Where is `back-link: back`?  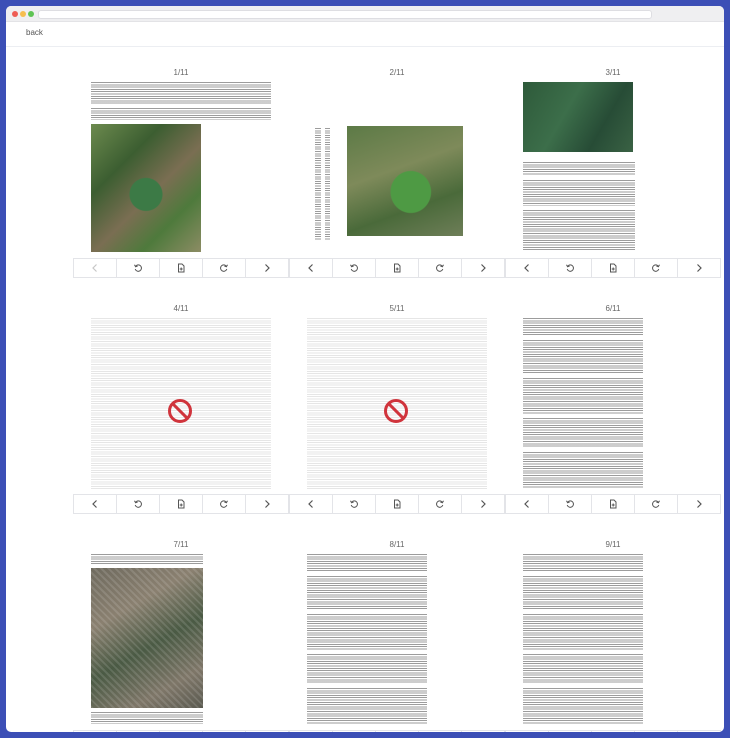 back-link: back is located at coordinates (34, 32).